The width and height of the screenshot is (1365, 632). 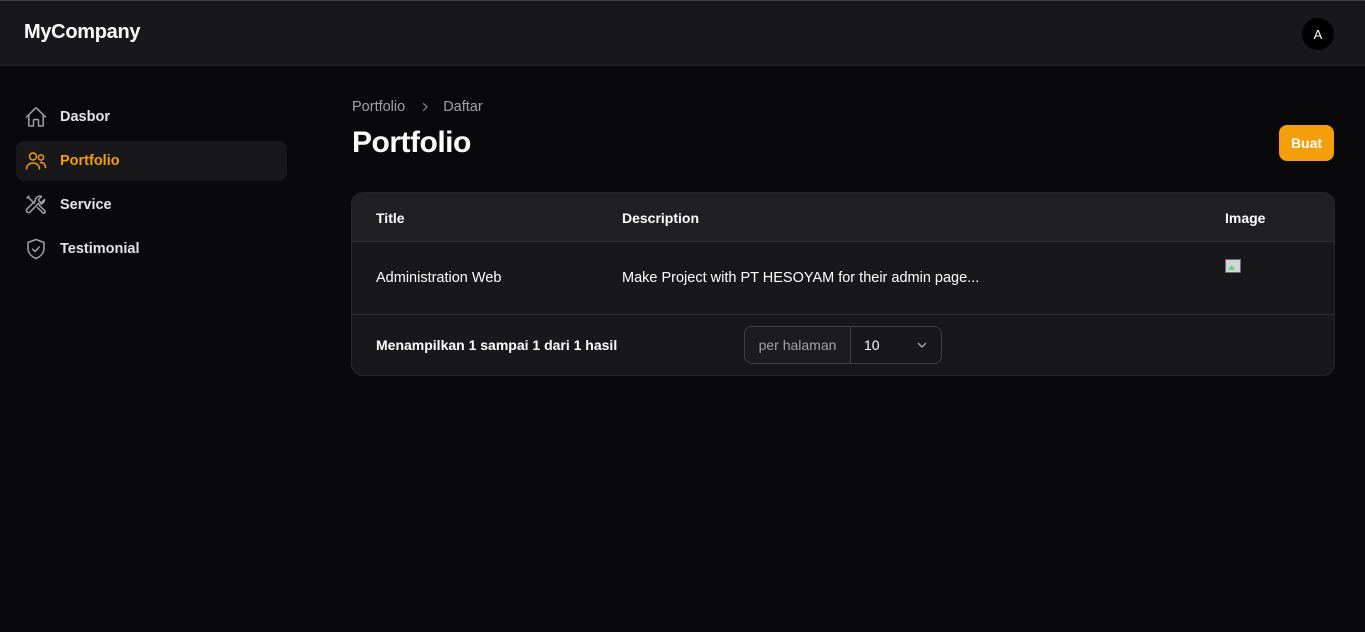 I want to click on broken-image-icon, so click(x=1233, y=266).